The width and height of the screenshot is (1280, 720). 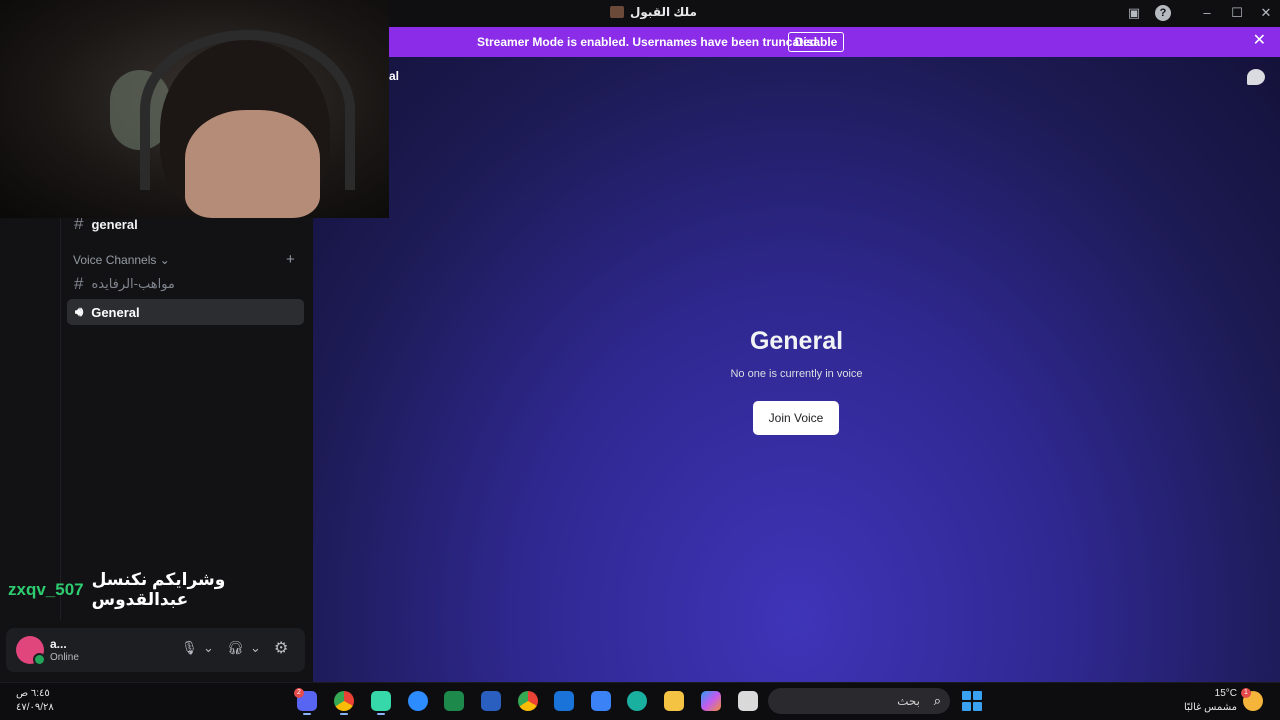 I want to click on search-placeholder: بحث, so click(x=908, y=701).